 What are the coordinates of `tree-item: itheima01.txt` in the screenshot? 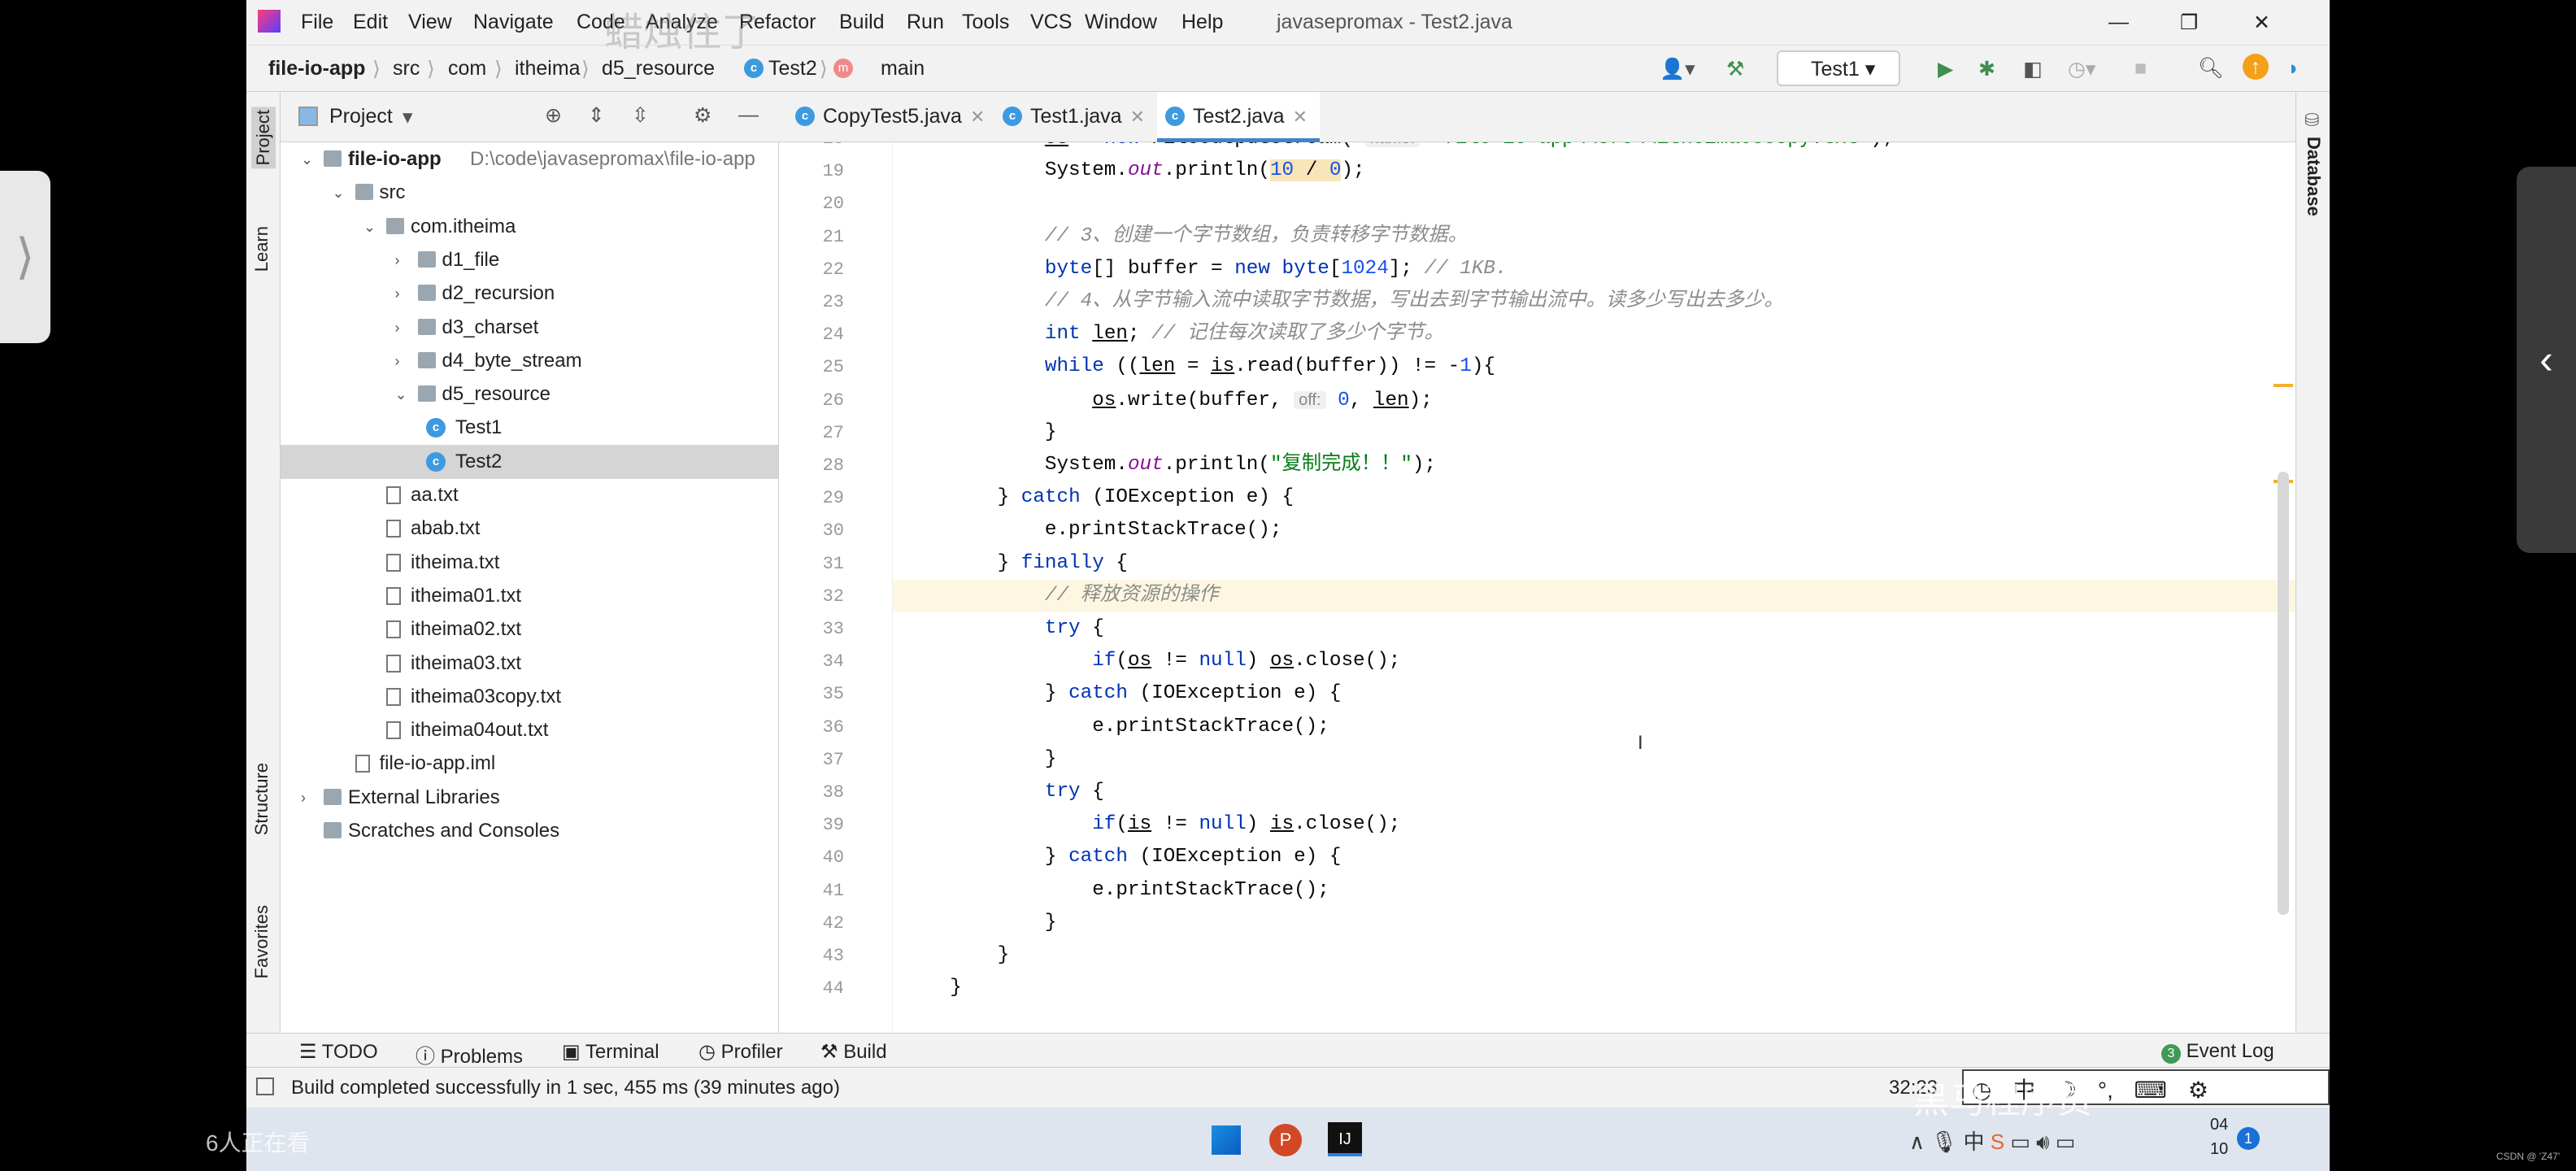 It's located at (529, 596).